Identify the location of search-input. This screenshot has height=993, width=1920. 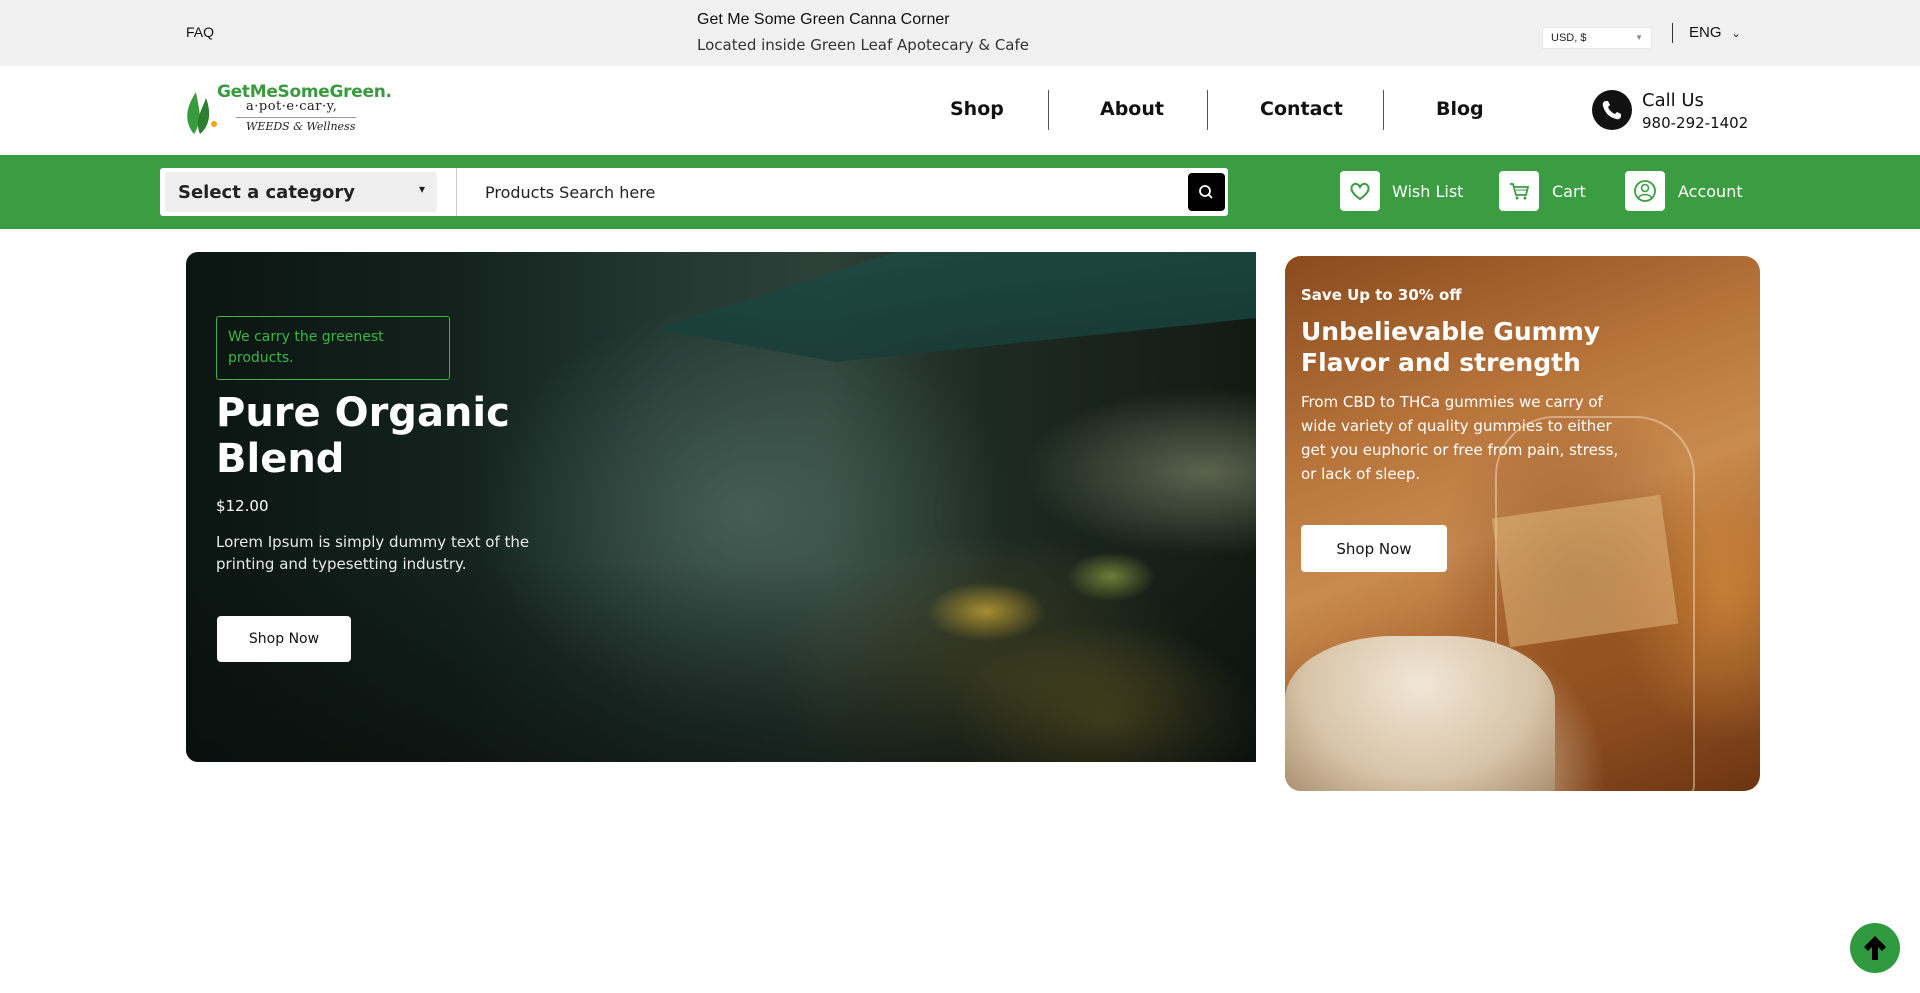
(835, 192).